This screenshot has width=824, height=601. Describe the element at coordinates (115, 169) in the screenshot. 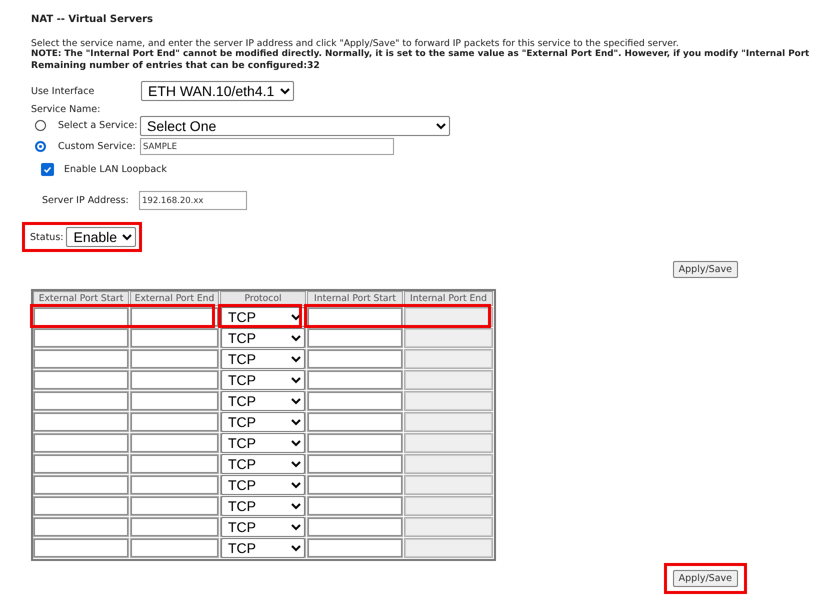

I see `lan-loopback-label: Enable LAN Loopback` at that location.